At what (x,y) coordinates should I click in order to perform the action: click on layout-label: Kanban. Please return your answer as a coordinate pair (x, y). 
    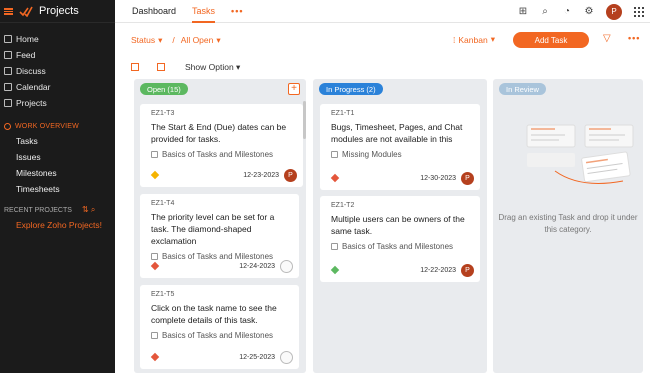
    Looking at the image, I should click on (473, 39).